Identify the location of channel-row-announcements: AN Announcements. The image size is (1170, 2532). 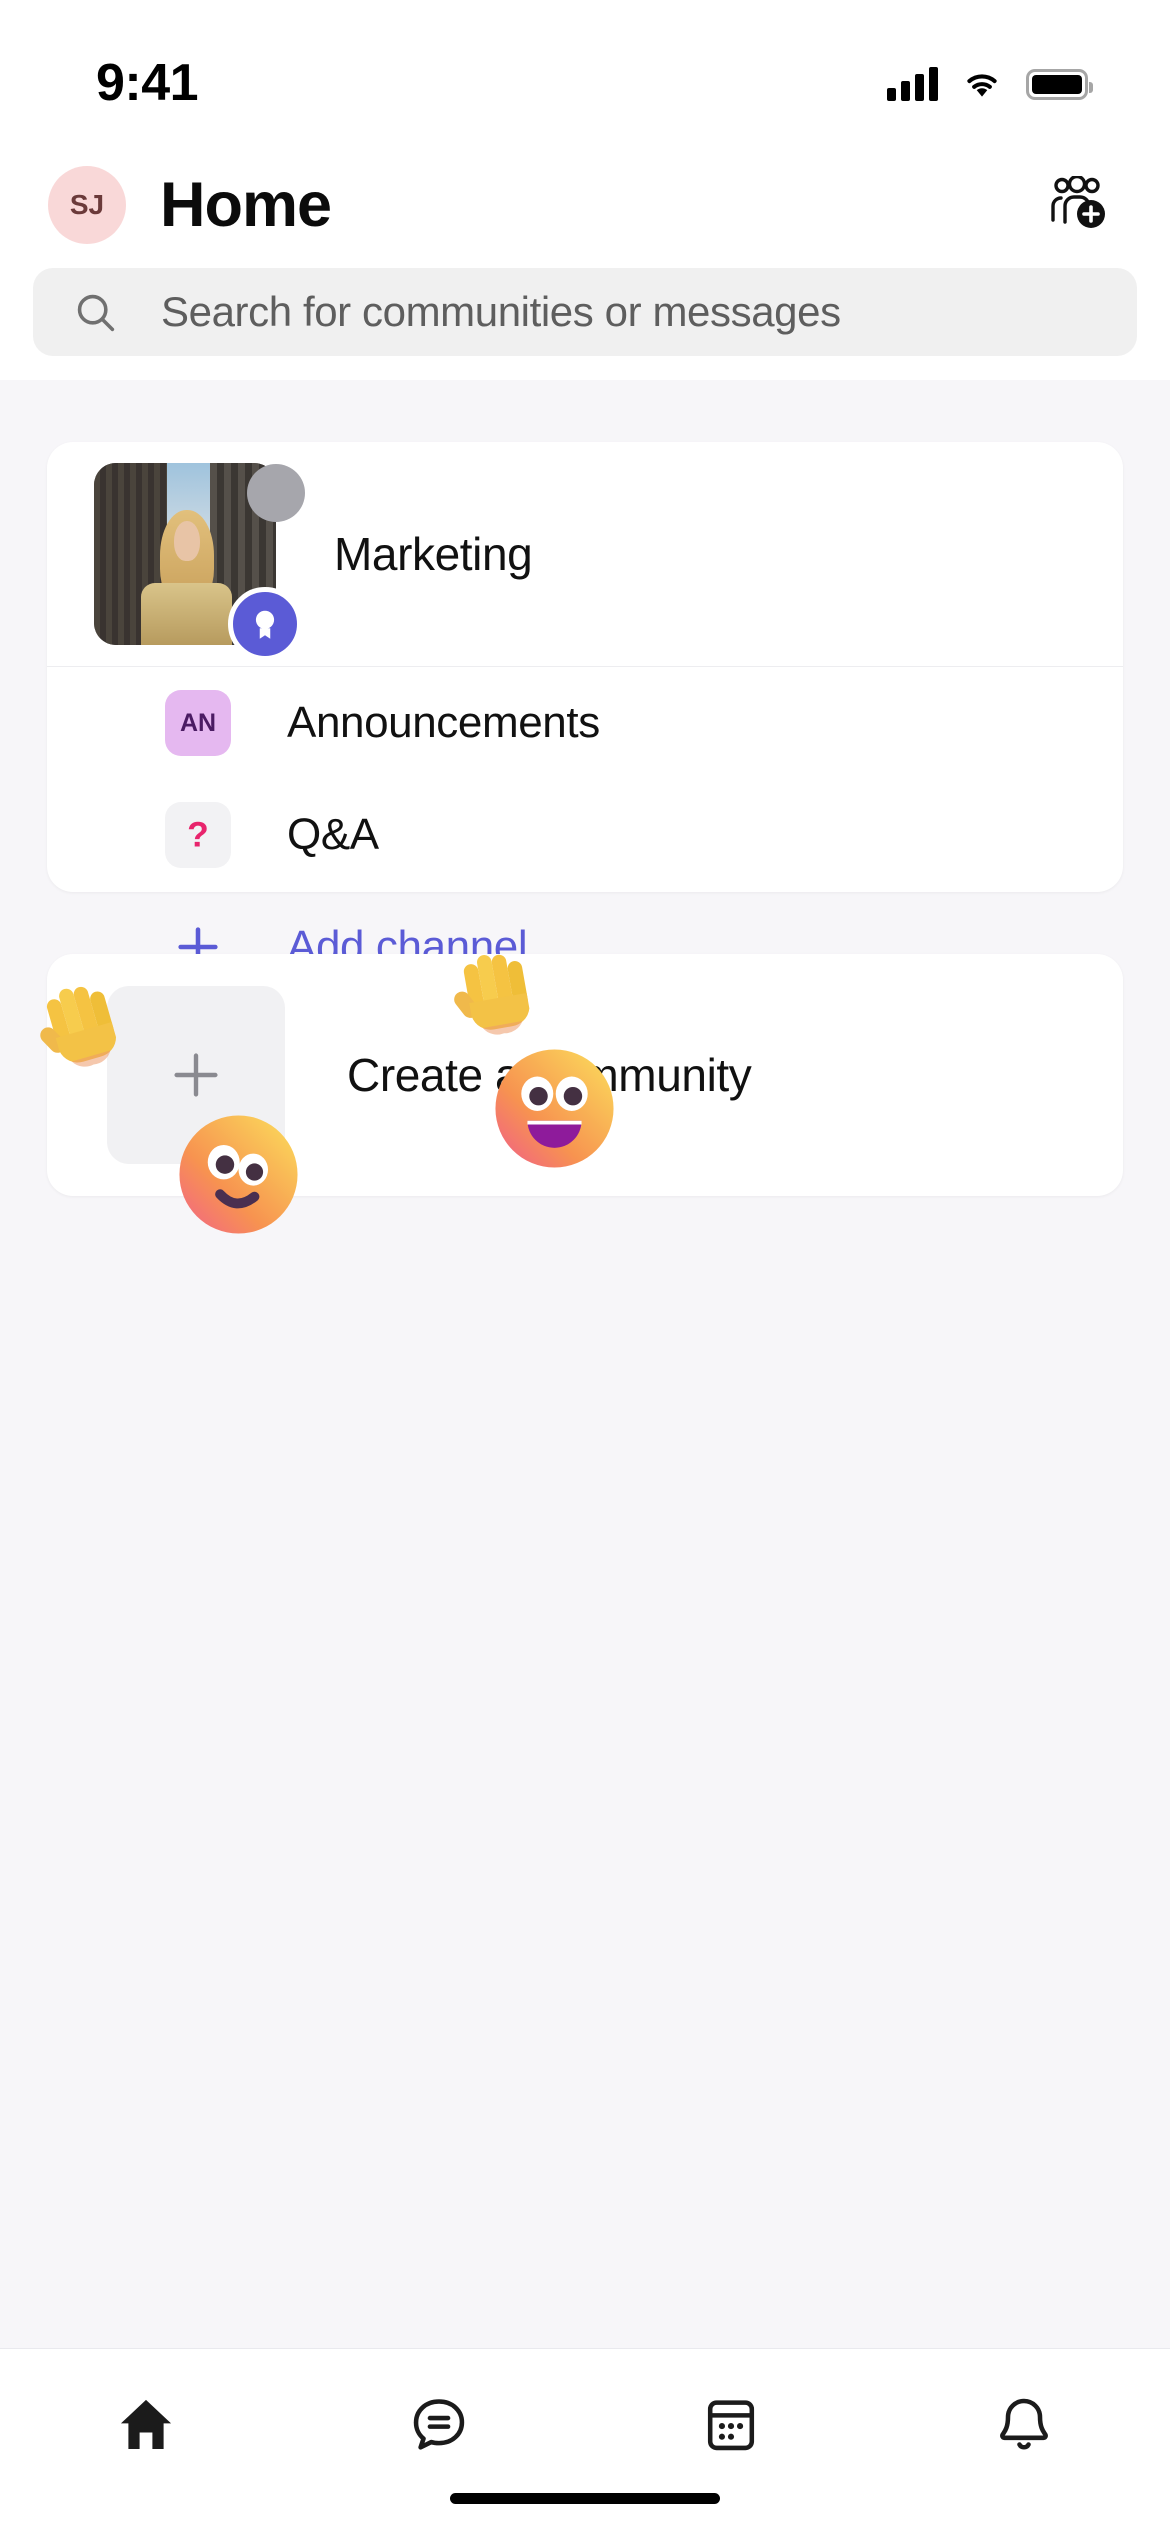
(585, 723).